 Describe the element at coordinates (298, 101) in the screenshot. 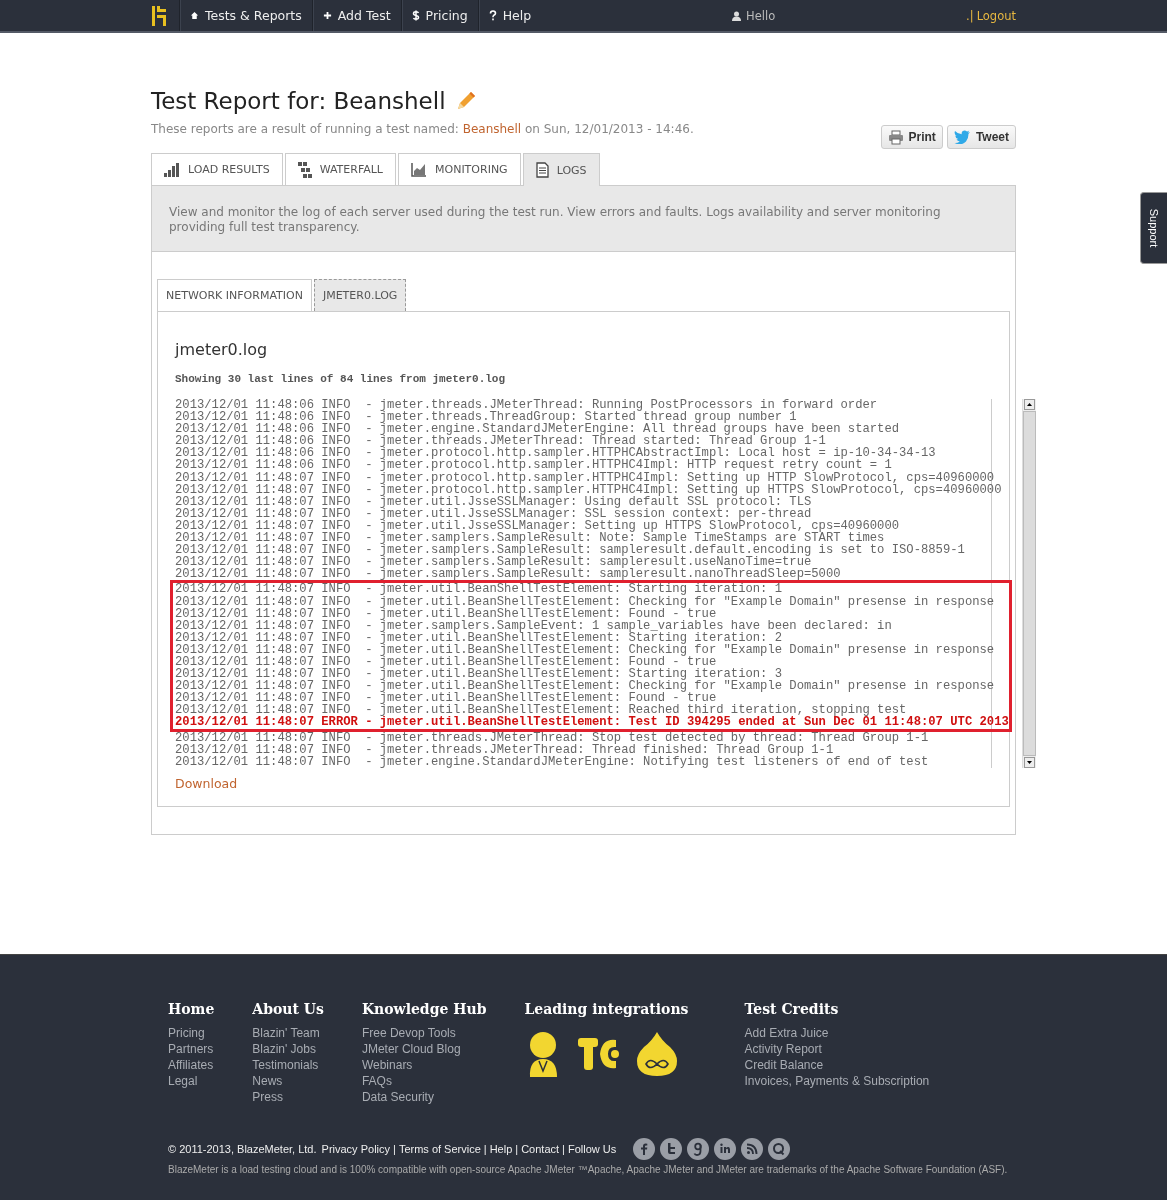

I see `page-title: Test Report for: Beanshell` at that location.